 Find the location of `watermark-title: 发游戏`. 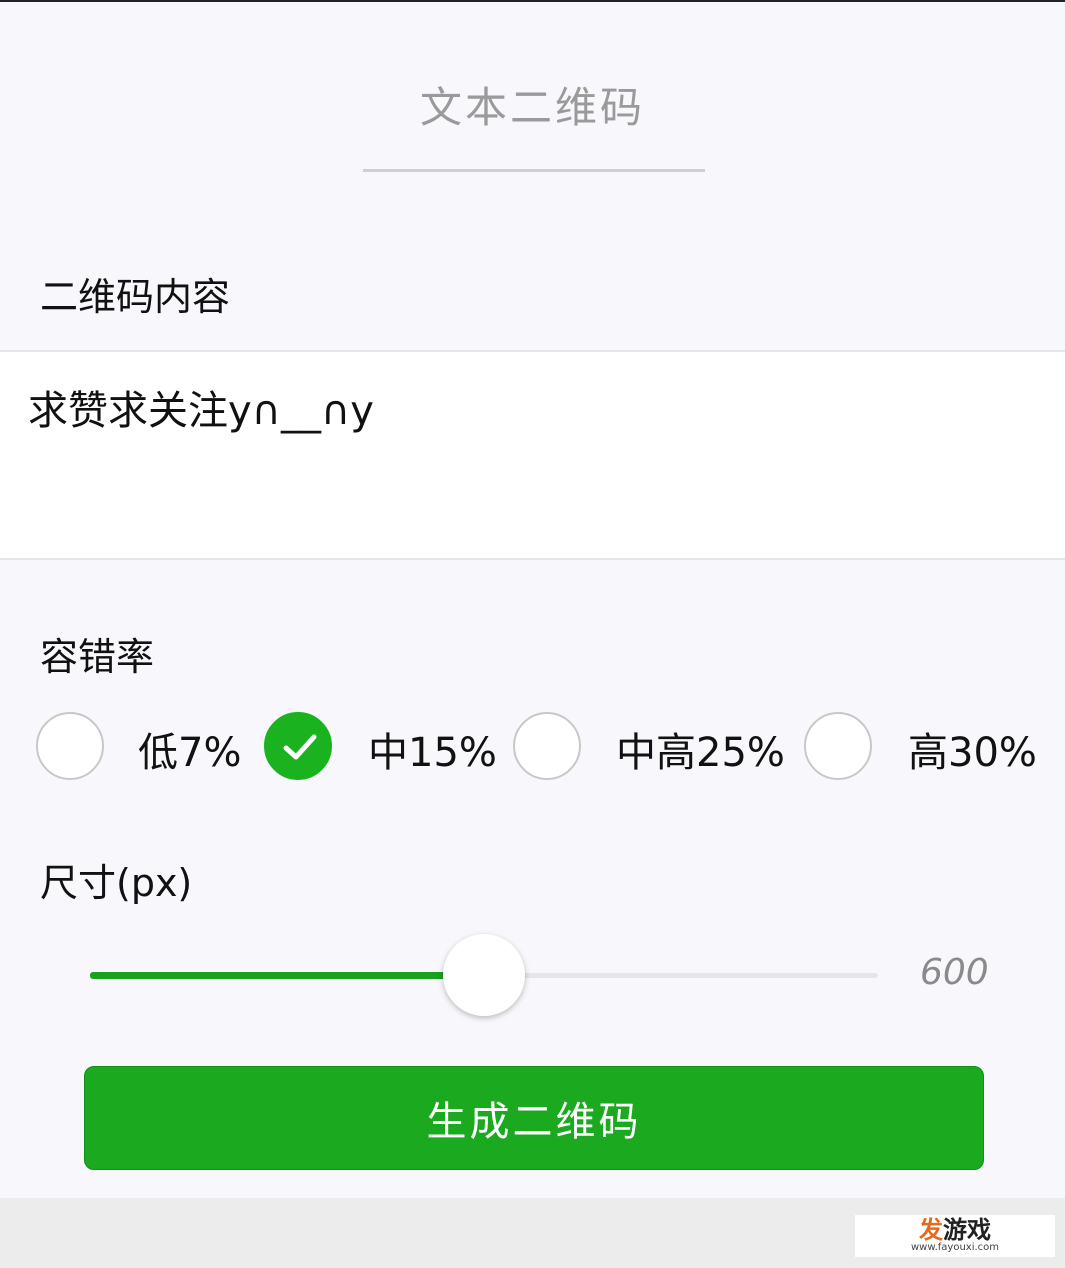

watermark-title: 发游戏 is located at coordinates (955, 1230).